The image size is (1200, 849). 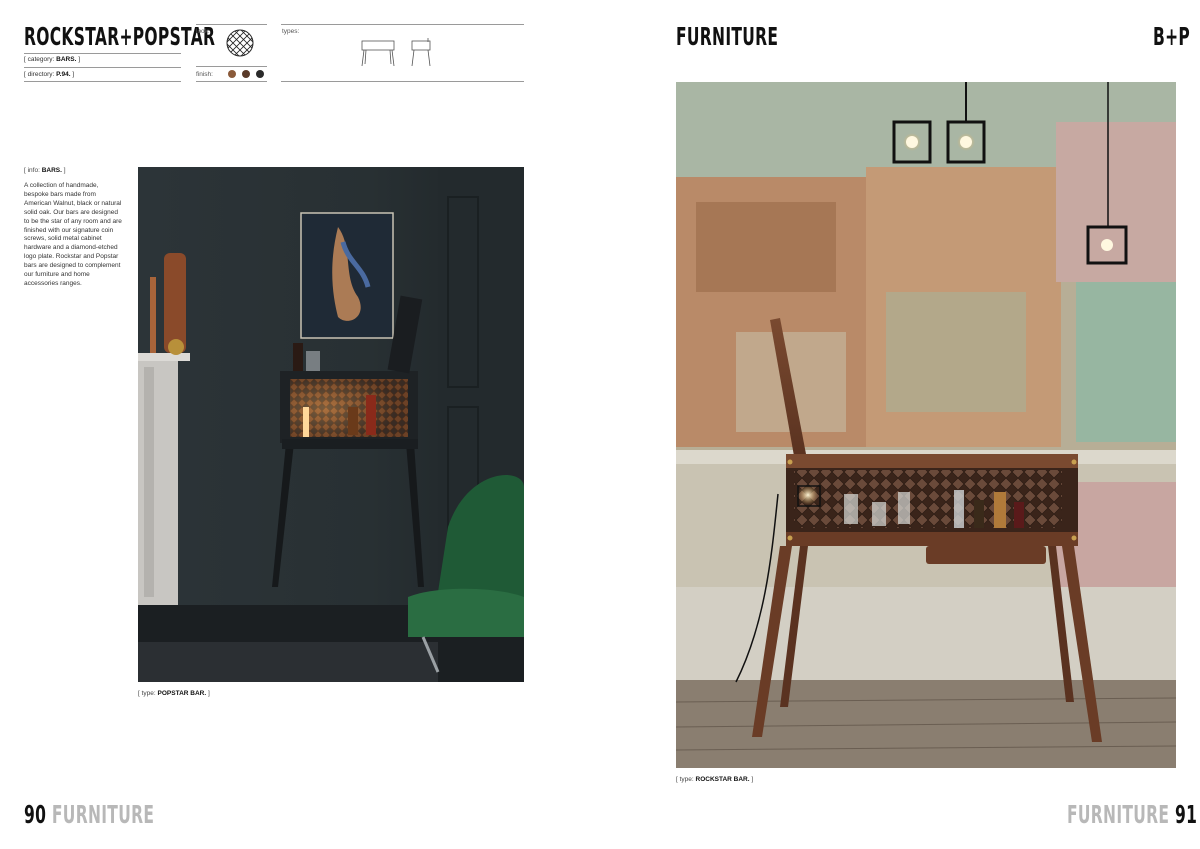 I want to click on types-label: types:, so click(x=291, y=31).